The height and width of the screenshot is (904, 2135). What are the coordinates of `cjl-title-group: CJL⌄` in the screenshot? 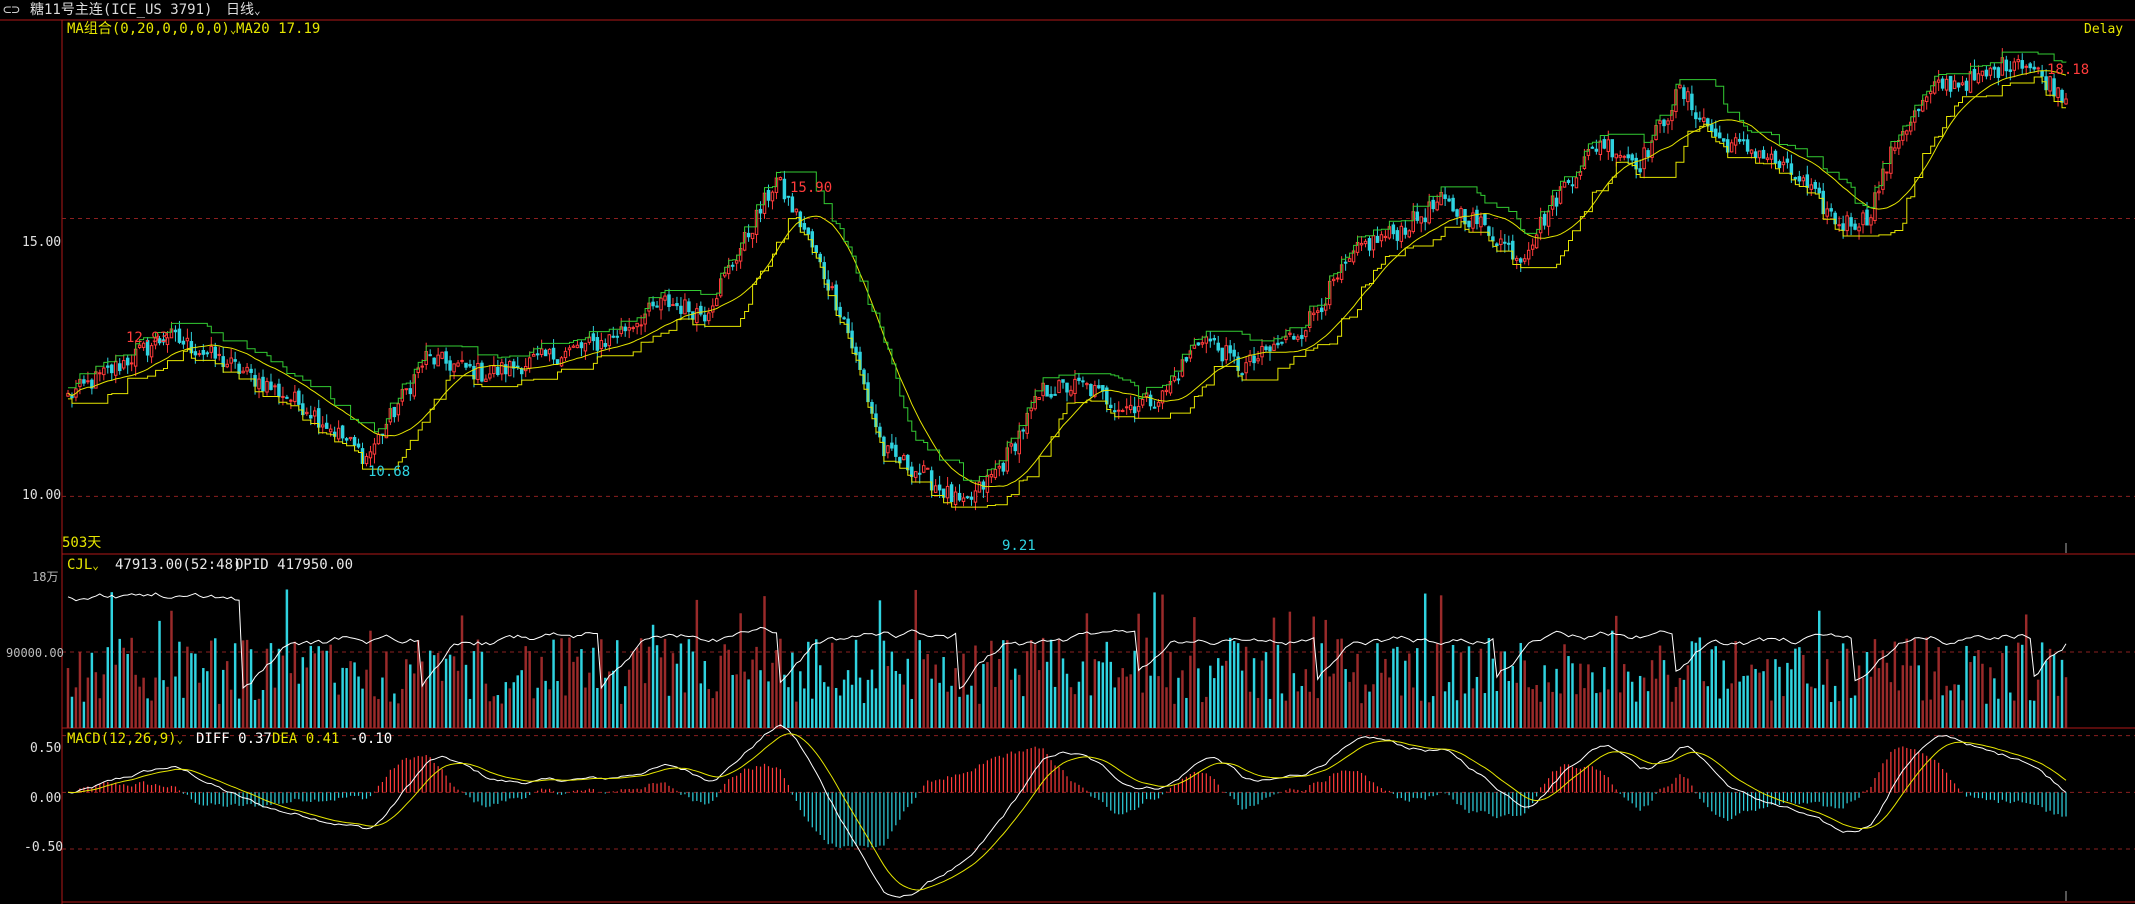 It's located at (83, 565).